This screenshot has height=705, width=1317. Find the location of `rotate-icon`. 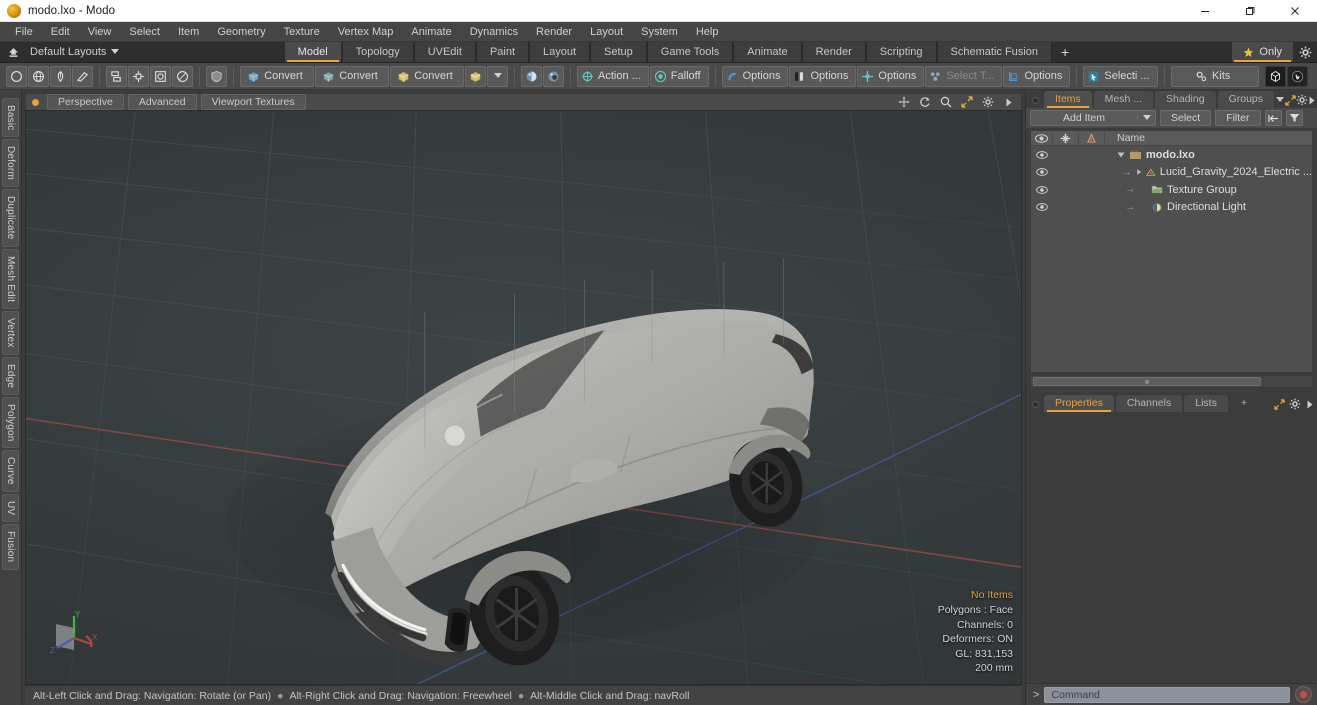

rotate-icon is located at coordinates (924, 102).